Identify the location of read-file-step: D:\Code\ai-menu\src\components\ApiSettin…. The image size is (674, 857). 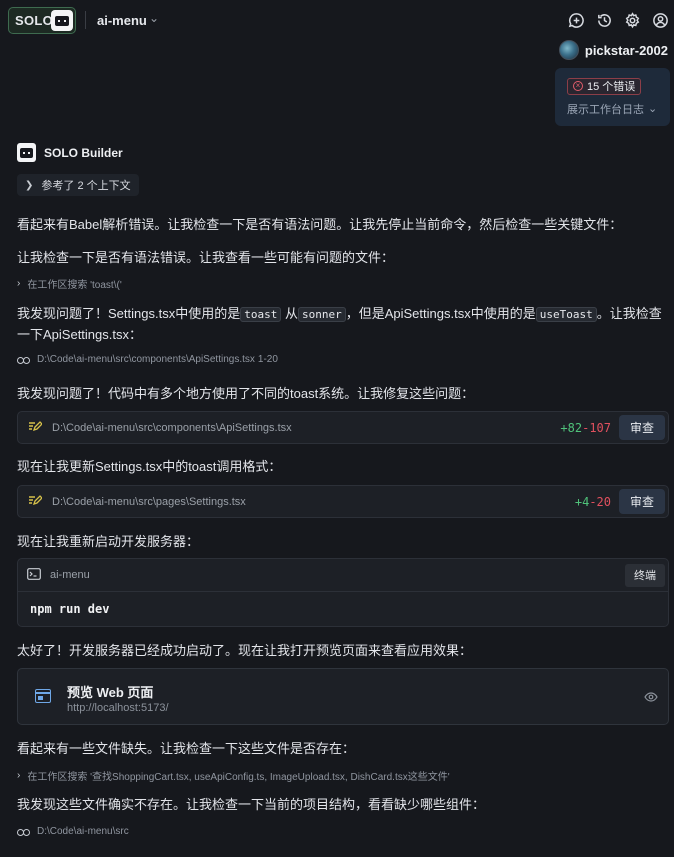
(147, 359).